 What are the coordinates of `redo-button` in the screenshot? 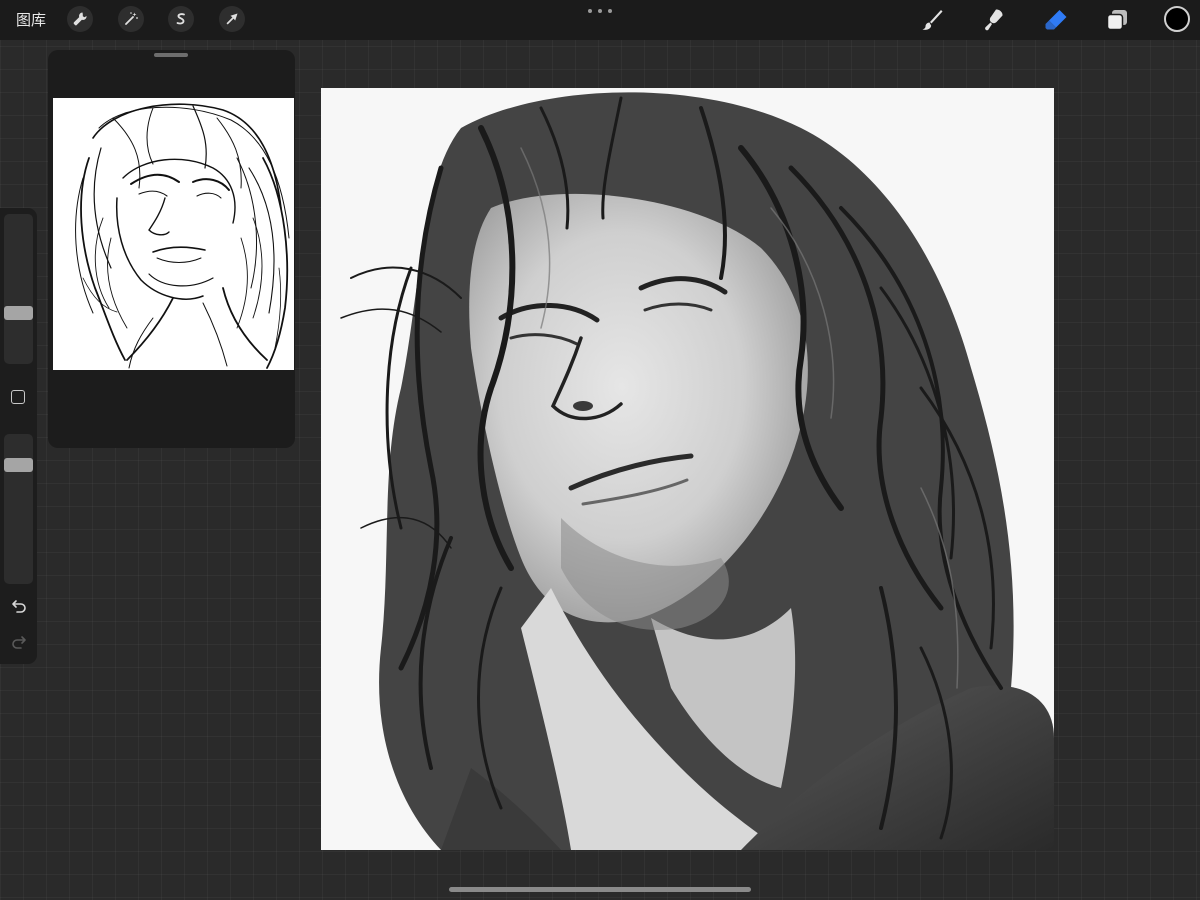 It's located at (19, 642).